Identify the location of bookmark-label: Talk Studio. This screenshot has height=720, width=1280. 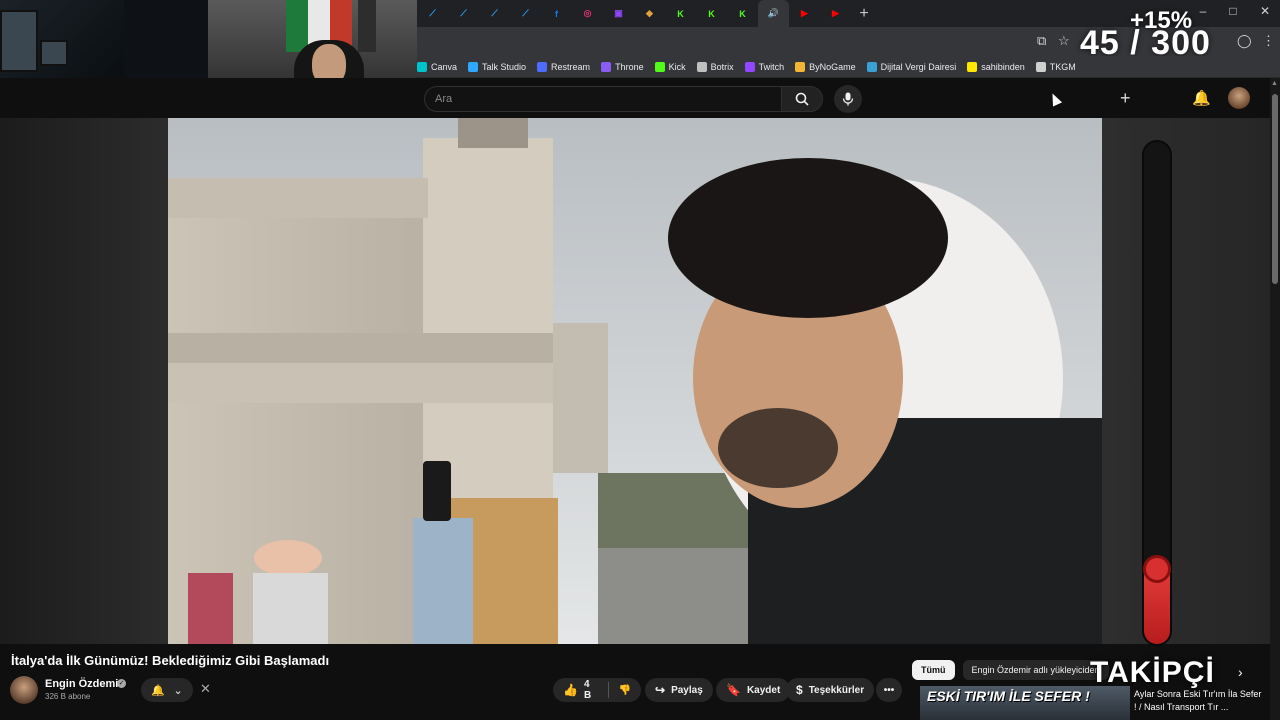
(504, 66).